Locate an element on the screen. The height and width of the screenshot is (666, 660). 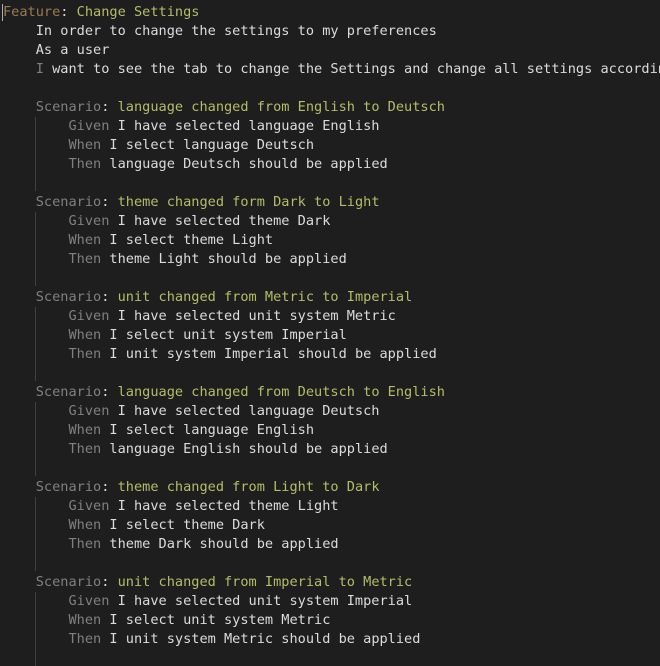
step-line: Given I have selected theme Dark is located at coordinates (166, 221).